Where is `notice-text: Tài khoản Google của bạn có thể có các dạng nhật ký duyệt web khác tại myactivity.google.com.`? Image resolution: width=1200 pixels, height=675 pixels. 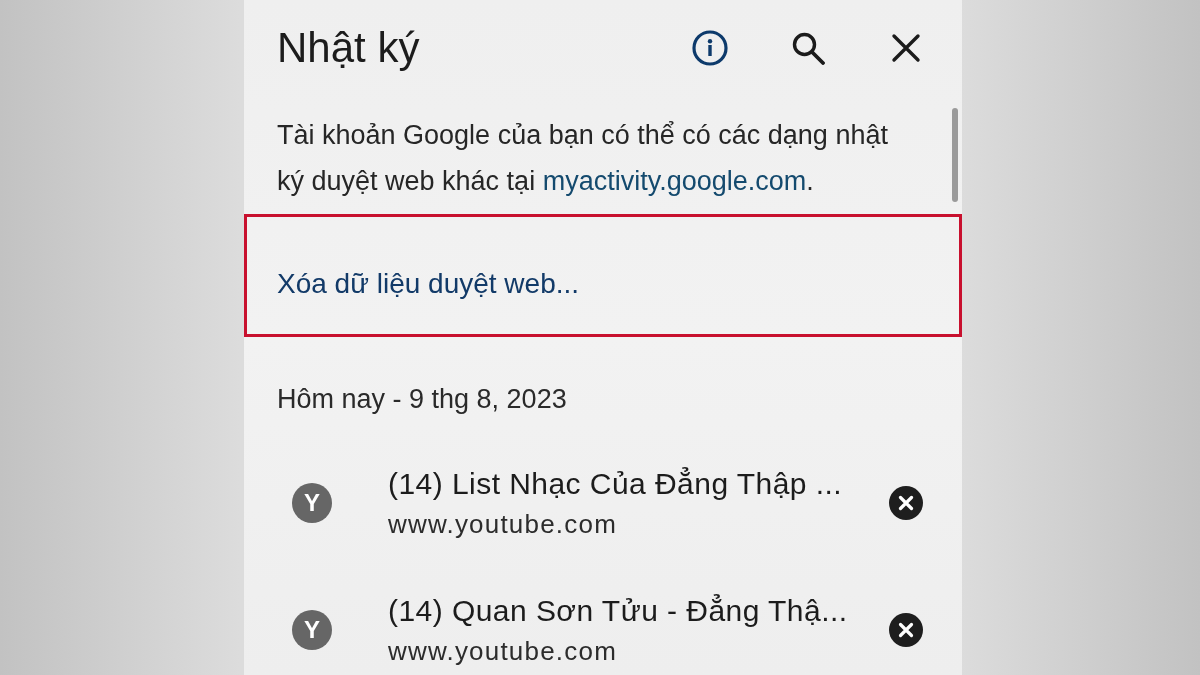 notice-text: Tài khoản Google của bạn có thể có các dạng nhật ký duyệt web khác tại myactivity.google.com. is located at coordinates (582, 158).